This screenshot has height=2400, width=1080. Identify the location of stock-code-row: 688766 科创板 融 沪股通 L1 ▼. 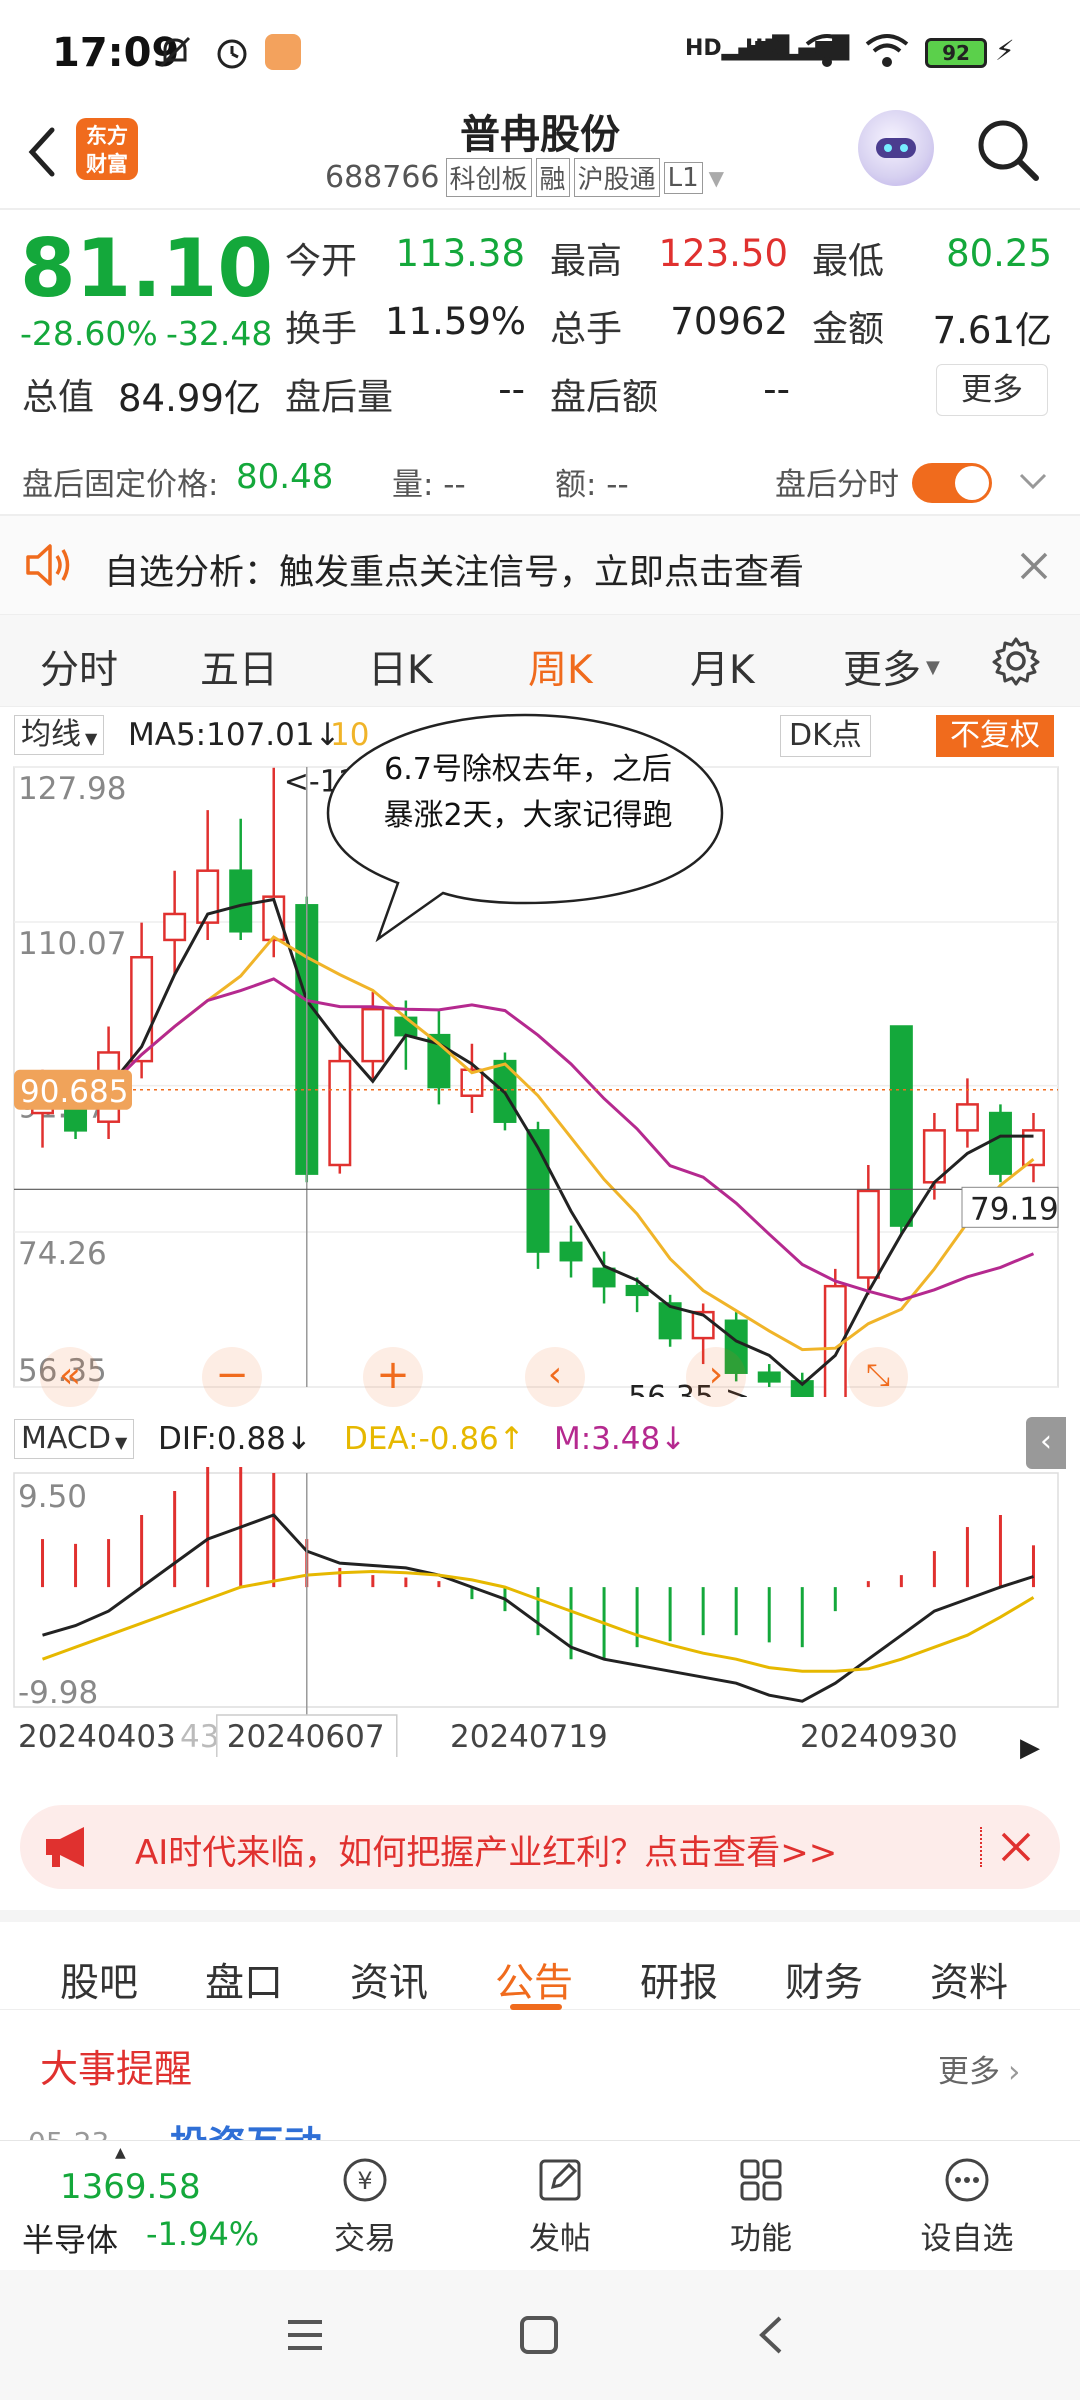
(524, 177).